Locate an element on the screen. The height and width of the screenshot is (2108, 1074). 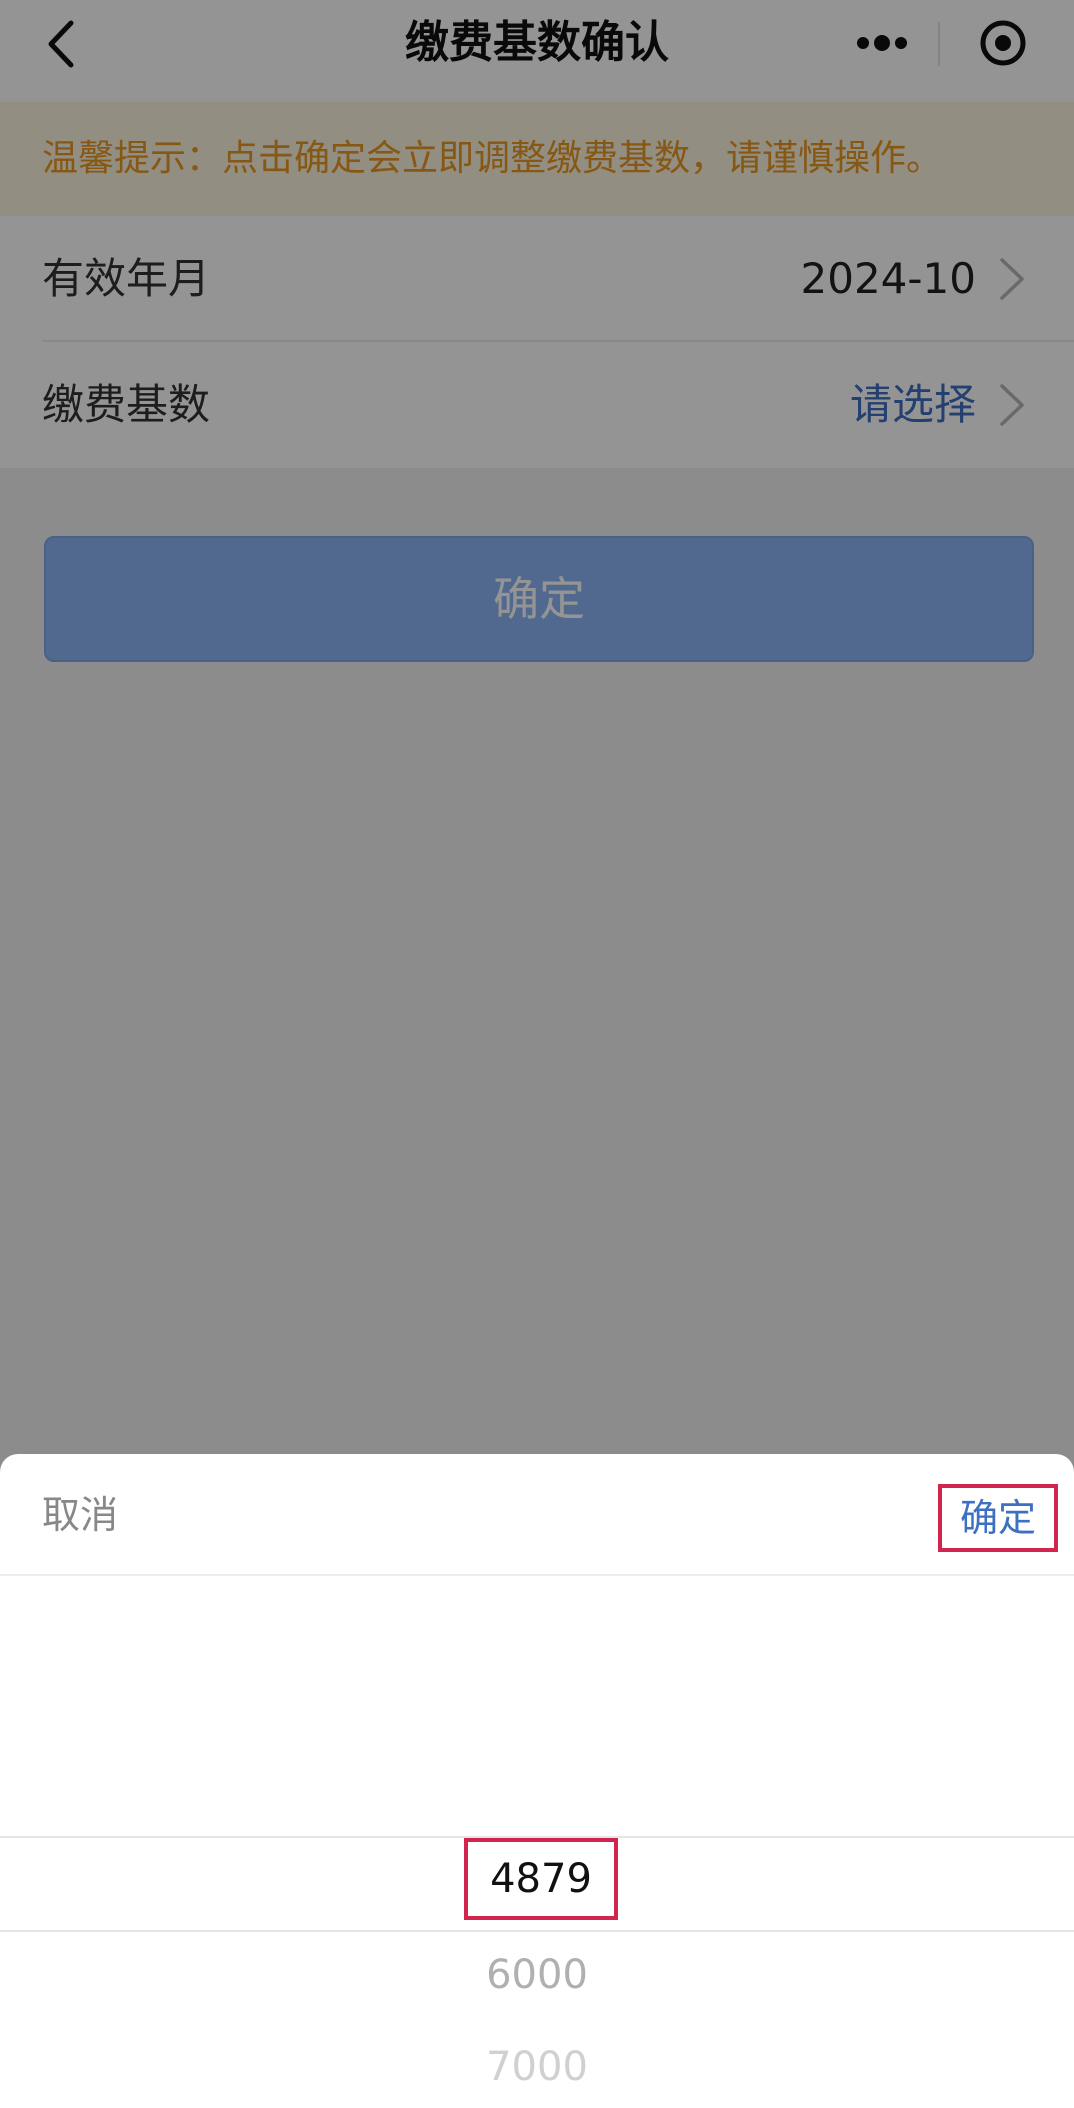
picker-cancel-button: 取消 is located at coordinates (80, 1515).